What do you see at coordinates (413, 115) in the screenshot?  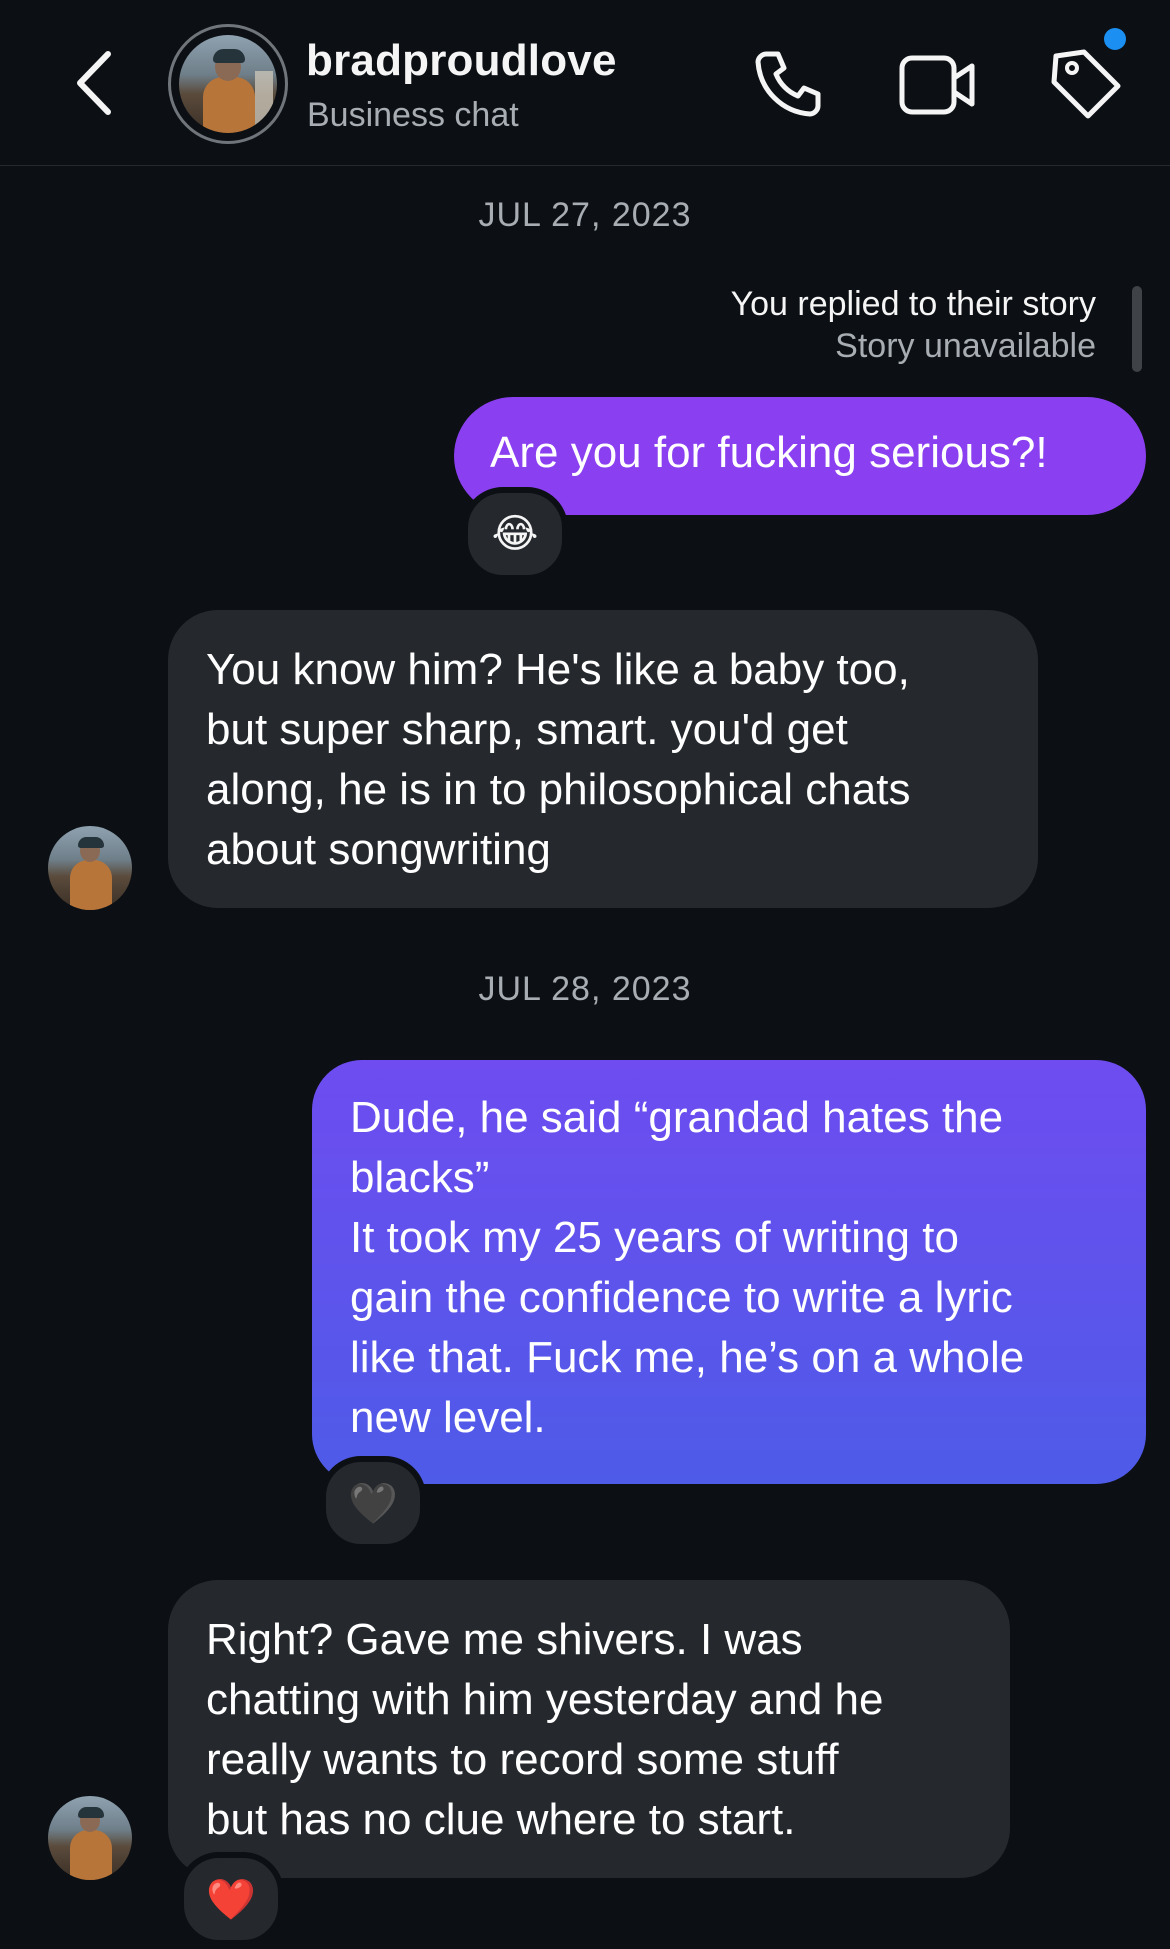 I see `chat-type-label: Business chat` at bounding box center [413, 115].